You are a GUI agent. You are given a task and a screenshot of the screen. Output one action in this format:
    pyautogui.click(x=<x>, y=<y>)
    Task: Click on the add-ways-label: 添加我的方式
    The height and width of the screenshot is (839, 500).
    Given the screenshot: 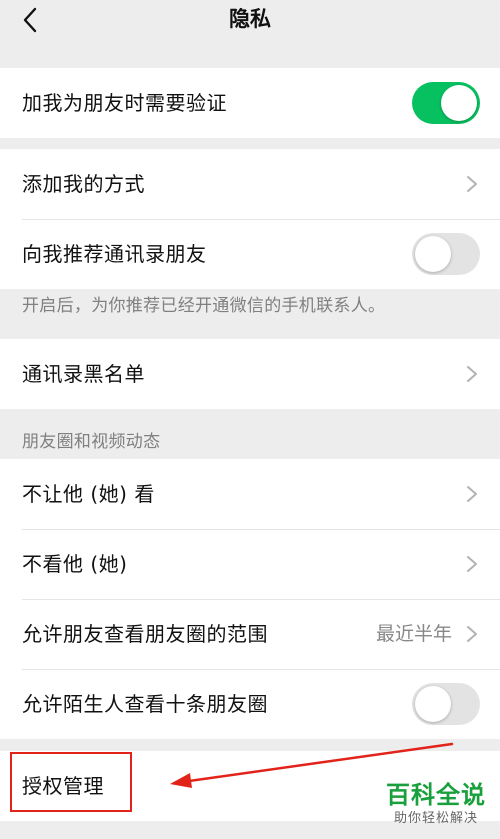 What is the action you would take?
    pyautogui.click(x=83, y=184)
    